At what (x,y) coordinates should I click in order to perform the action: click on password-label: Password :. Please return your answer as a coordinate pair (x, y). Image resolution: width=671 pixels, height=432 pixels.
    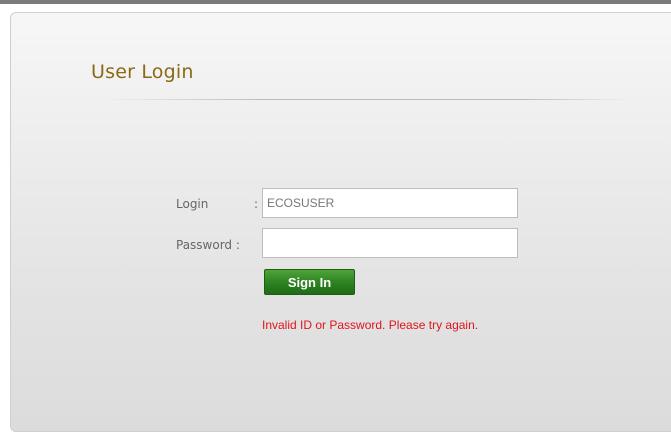
    Looking at the image, I should click on (208, 245).